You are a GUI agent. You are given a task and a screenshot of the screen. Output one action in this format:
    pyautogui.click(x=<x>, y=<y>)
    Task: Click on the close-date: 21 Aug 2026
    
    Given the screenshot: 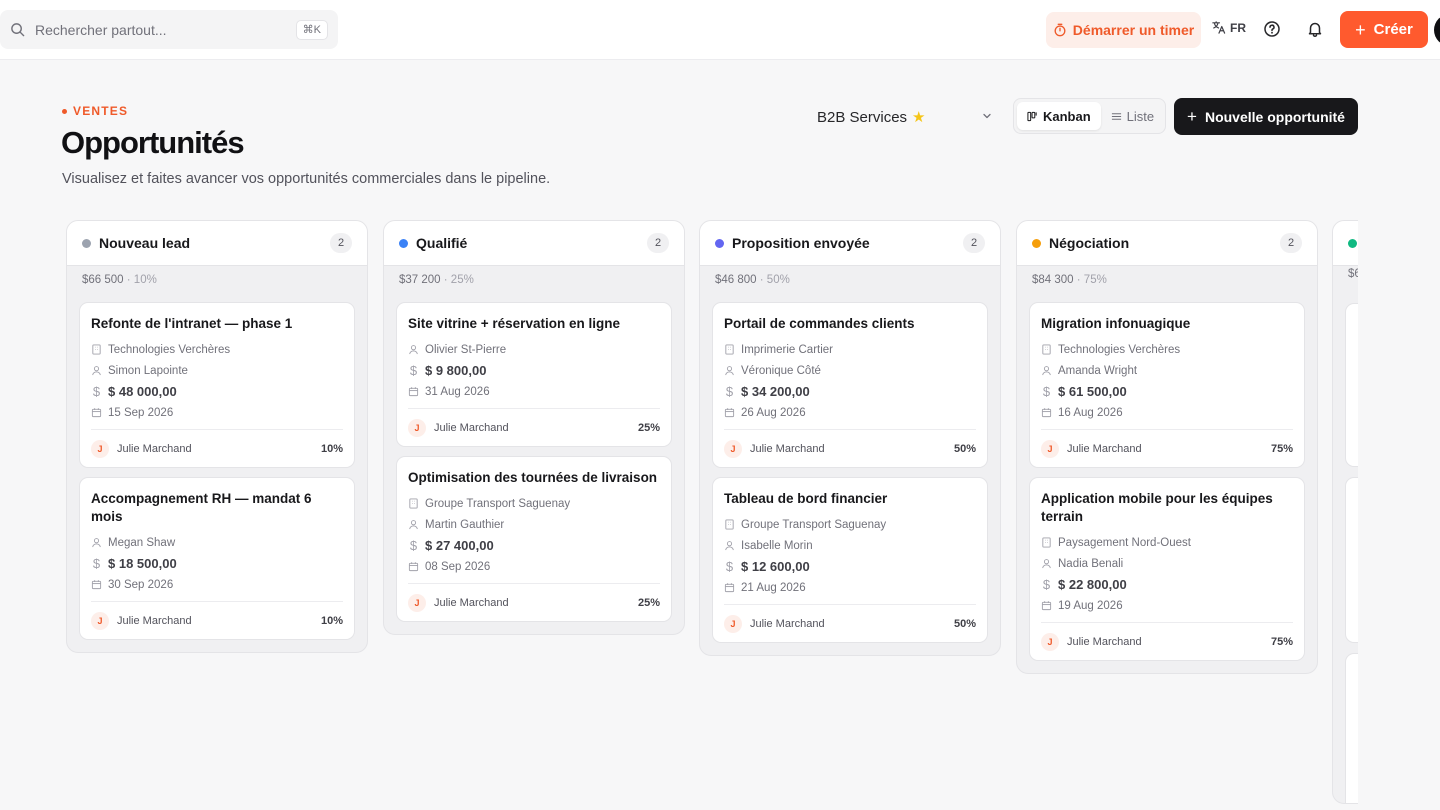 What is the action you would take?
    pyautogui.click(x=773, y=587)
    